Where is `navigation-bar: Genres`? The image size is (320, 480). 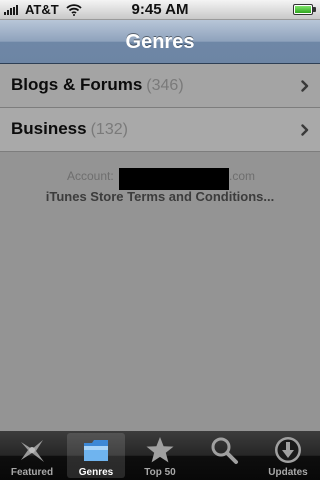 navigation-bar: Genres is located at coordinates (160, 42).